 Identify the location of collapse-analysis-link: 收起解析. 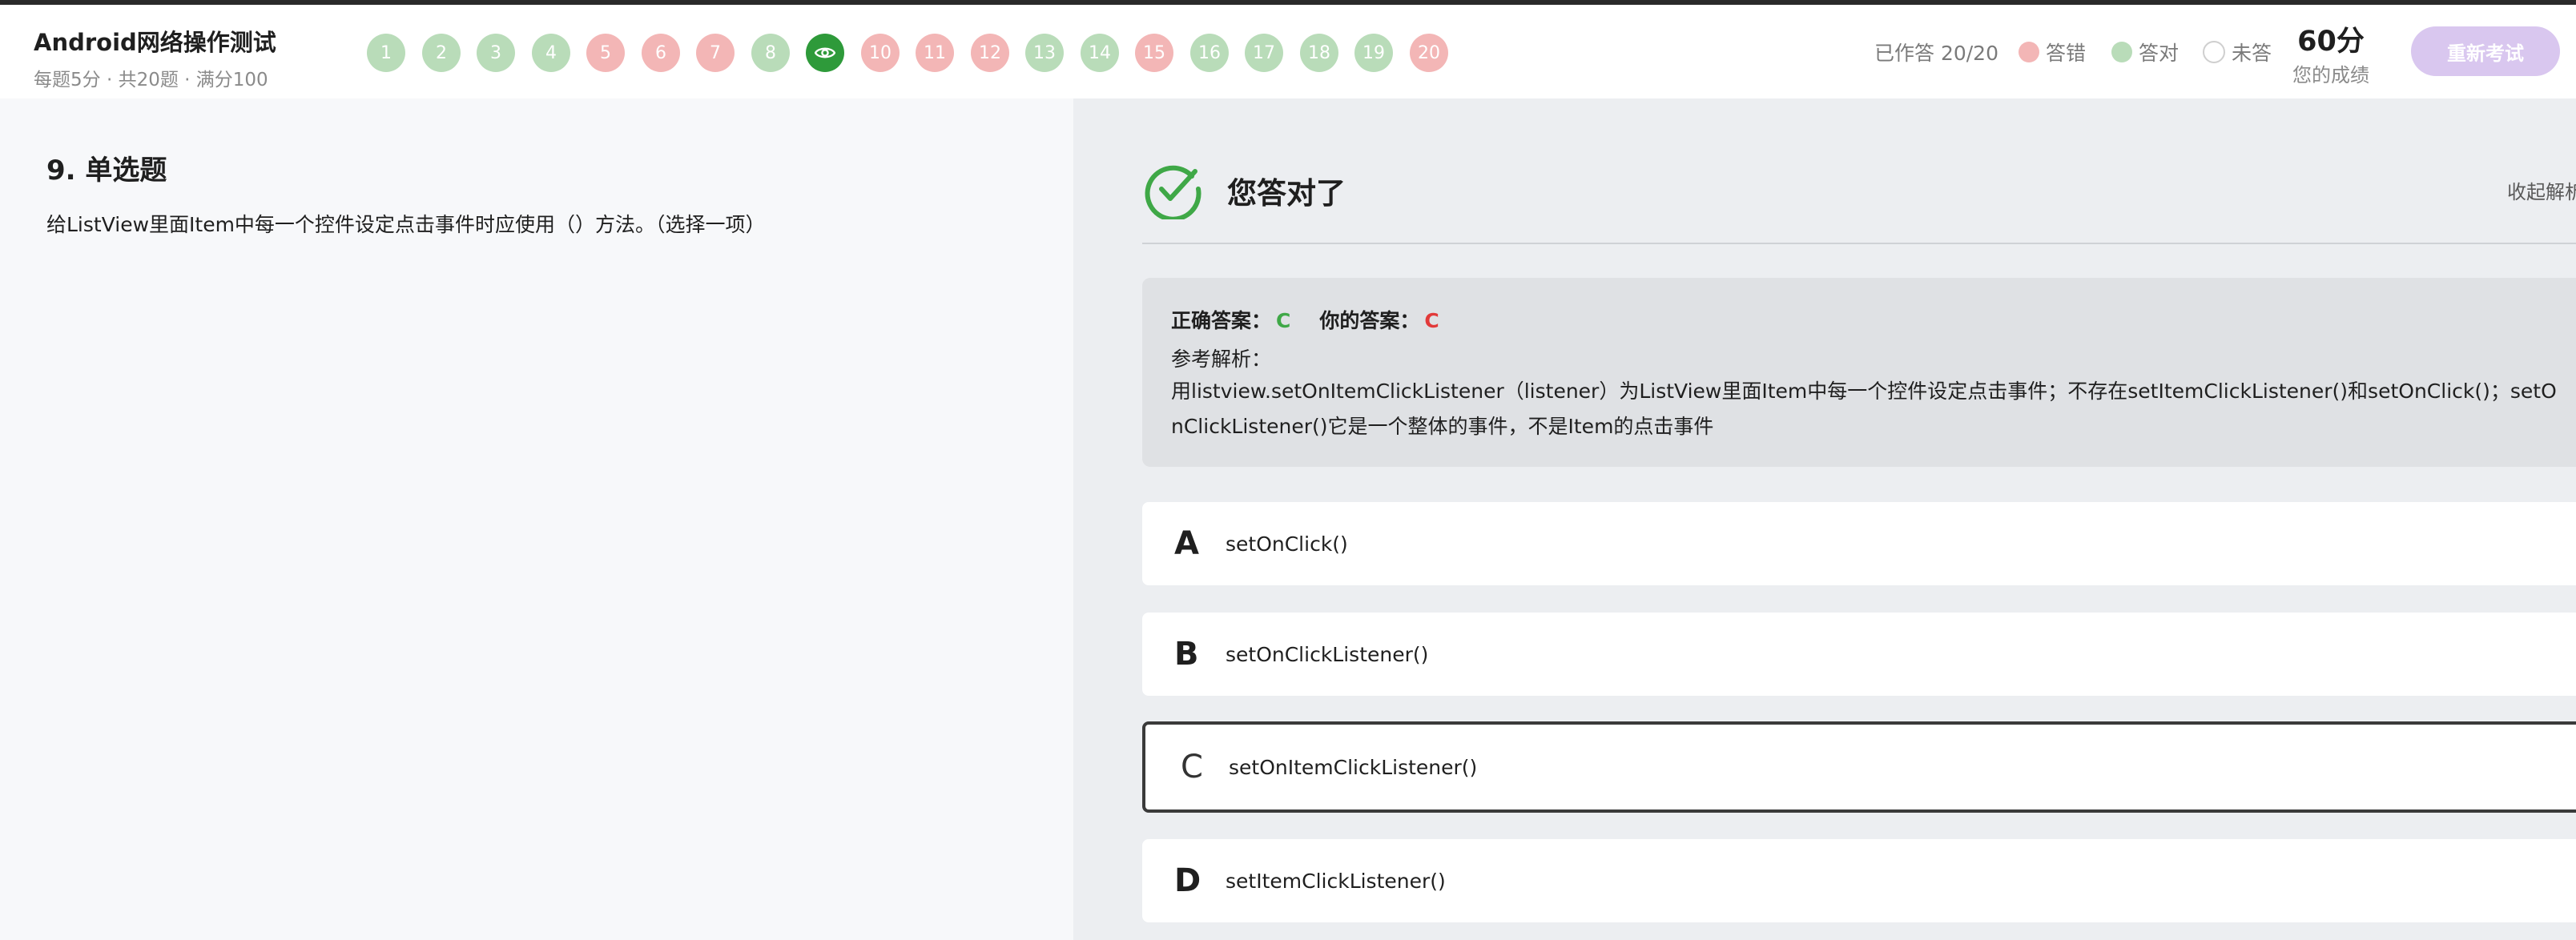
(2541, 190).